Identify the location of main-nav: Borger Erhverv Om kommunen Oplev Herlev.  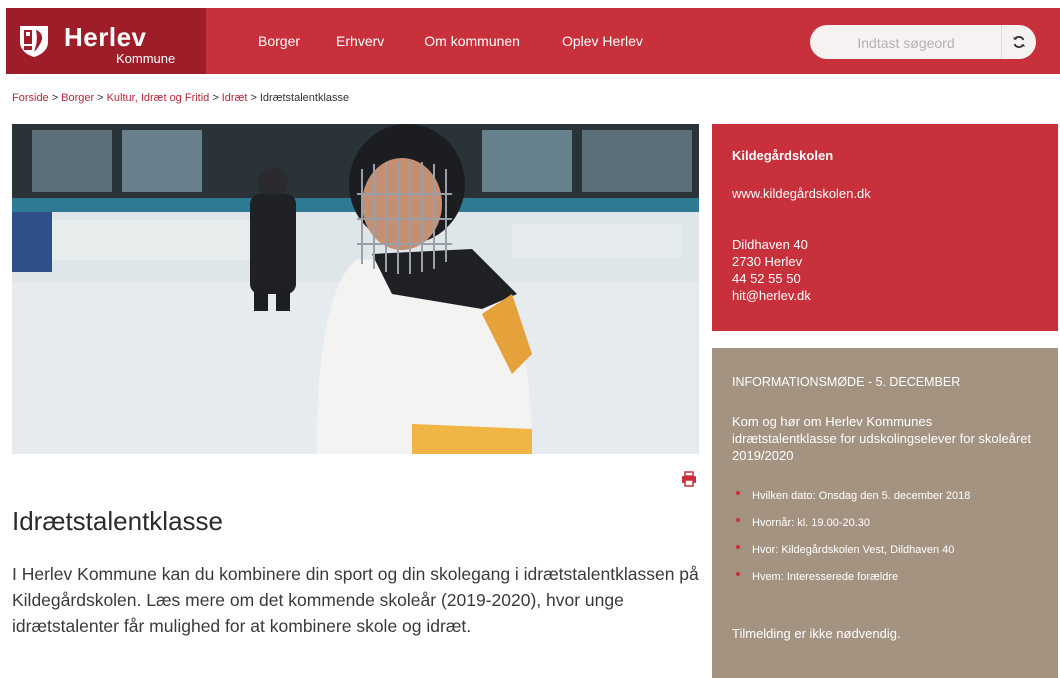
(457, 41).